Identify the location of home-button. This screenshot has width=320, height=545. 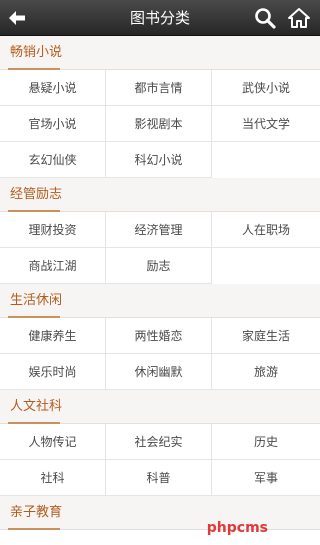
(299, 18).